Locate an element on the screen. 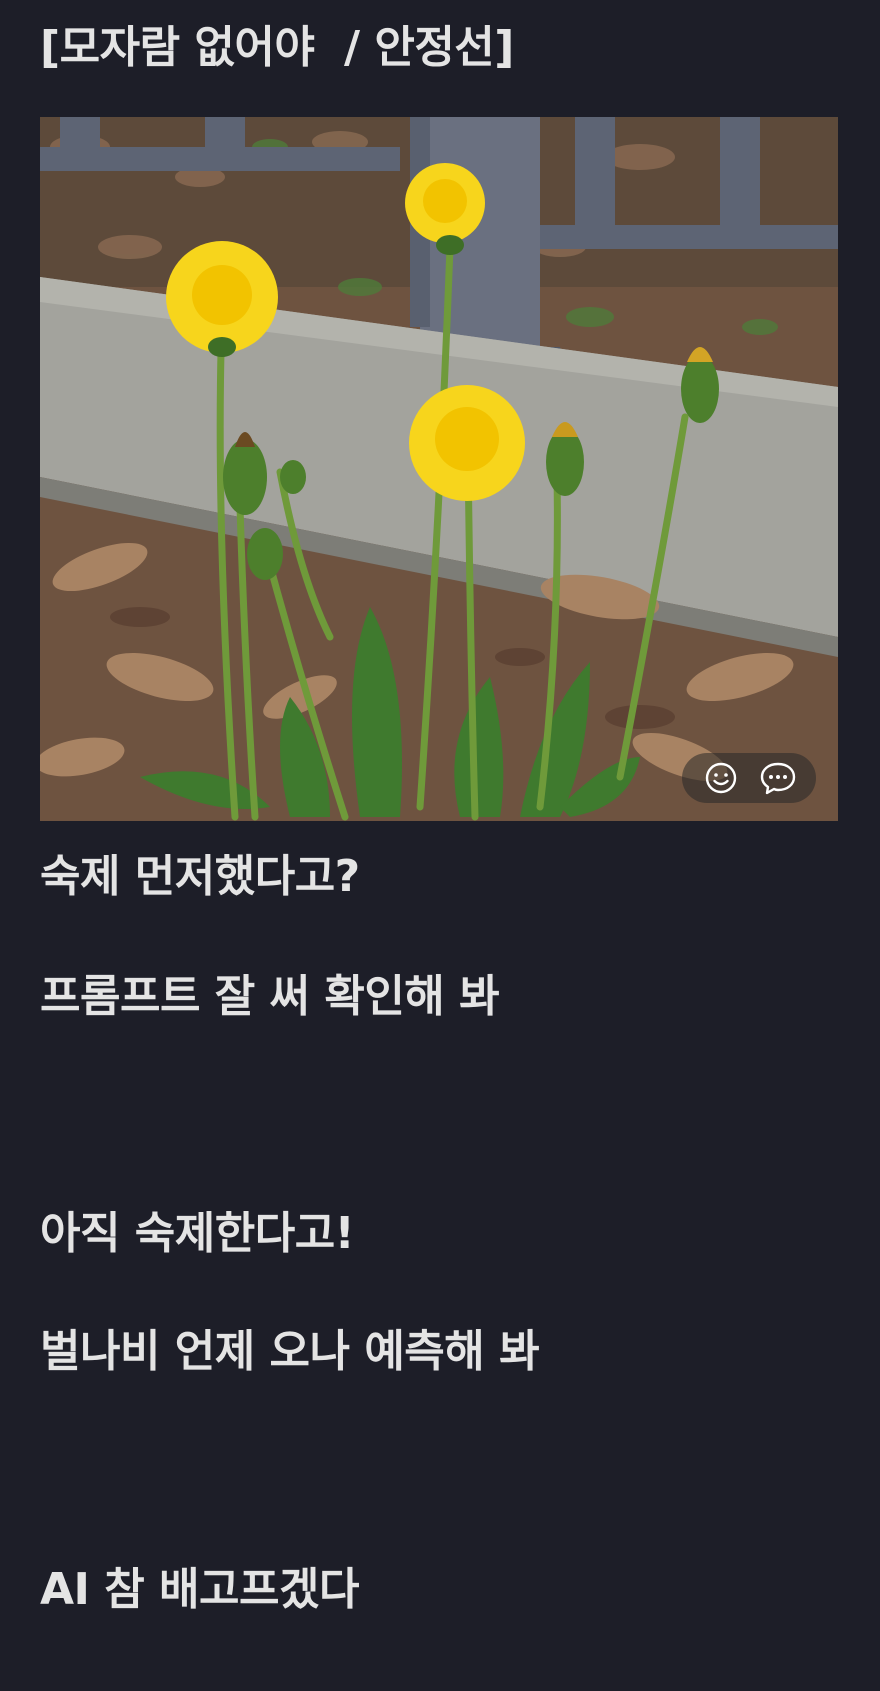  poem-line-1: 숙제 먼저했다고? is located at coordinates (200, 876).